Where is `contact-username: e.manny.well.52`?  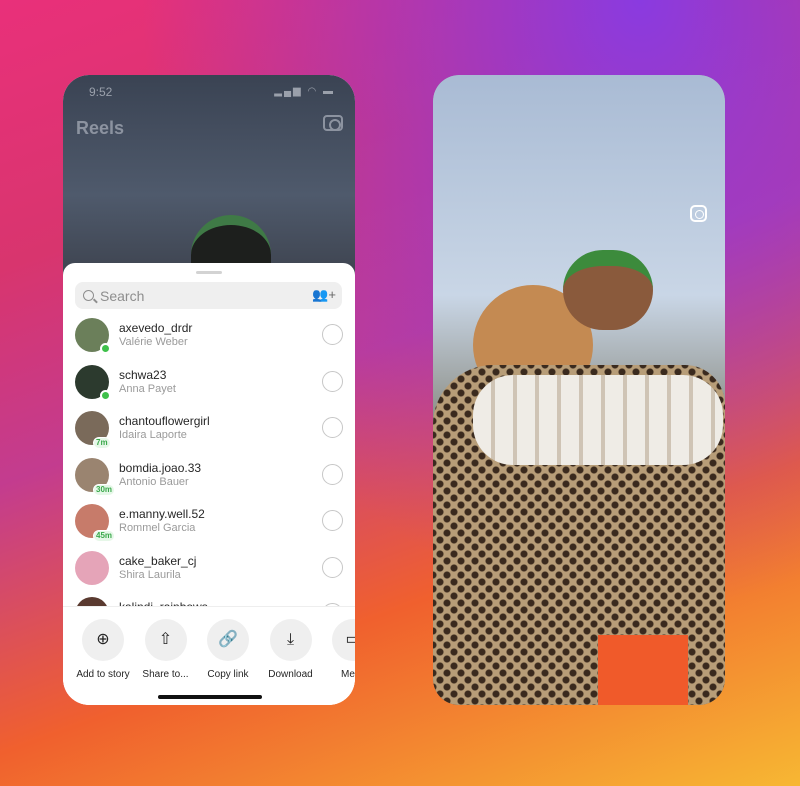
contact-username: e.manny.well.52 is located at coordinates (162, 514).